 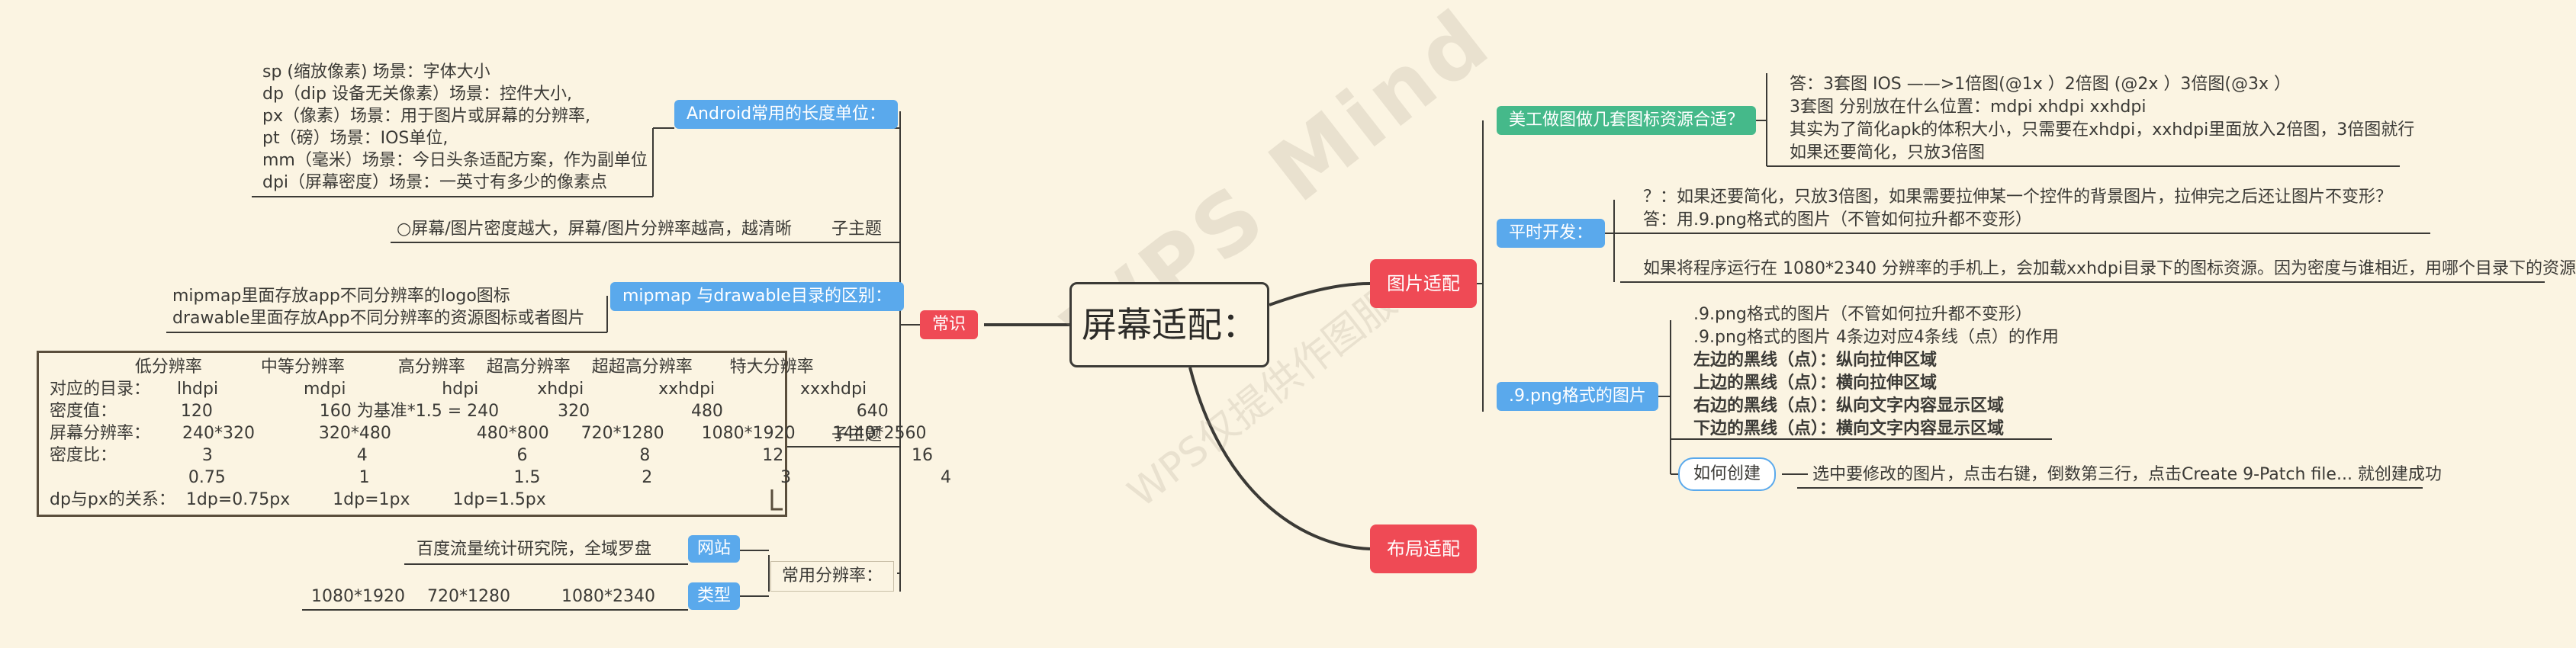 I want to click on table-row: dp与px的关系： 1dp=0.75px 1dp=1px 1dp=1.5px, so click(x=298, y=499).